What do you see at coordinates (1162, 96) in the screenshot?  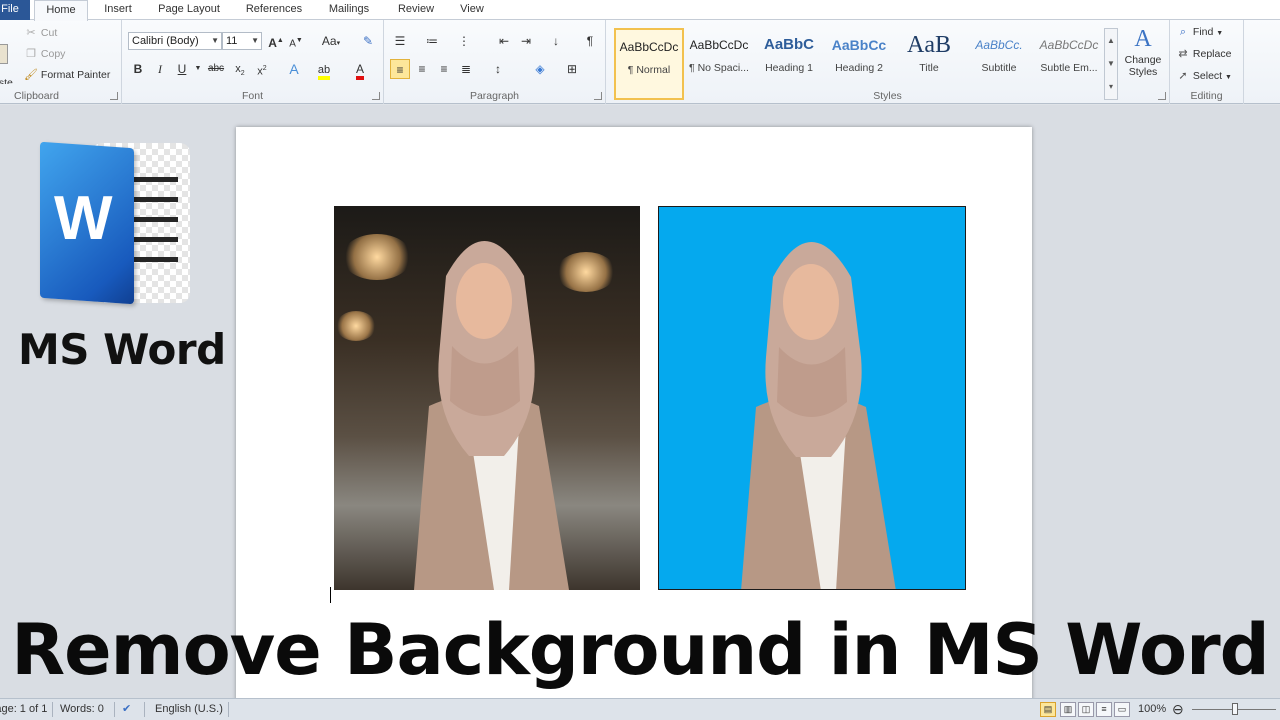 I see `styles-launcher-icon` at bounding box center [1162, 96].